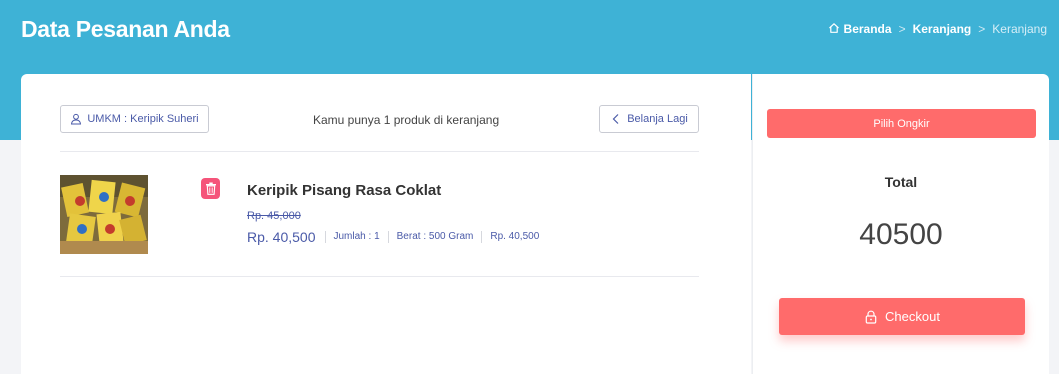  I want to click on subtotal-label: Rp. 40,500, so click(514, 237).